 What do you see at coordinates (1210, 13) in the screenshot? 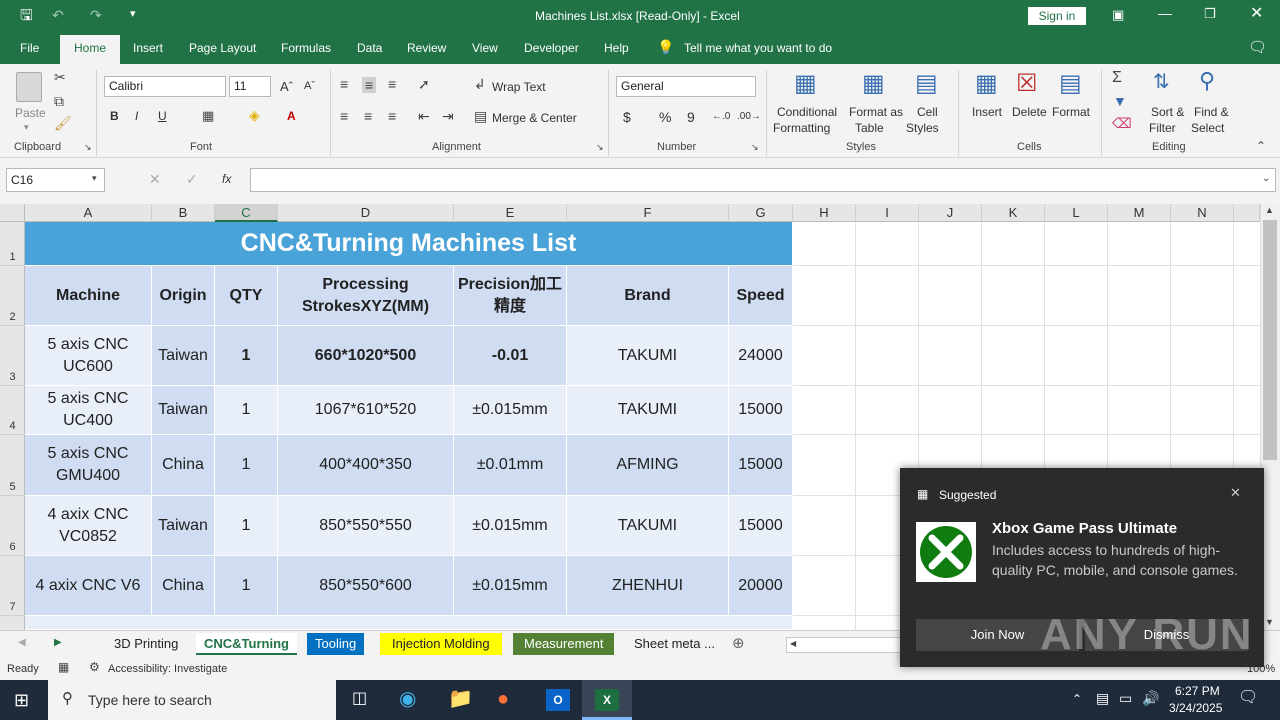
I see `restore-icon: ❐` at bounding box center [1210, 13].